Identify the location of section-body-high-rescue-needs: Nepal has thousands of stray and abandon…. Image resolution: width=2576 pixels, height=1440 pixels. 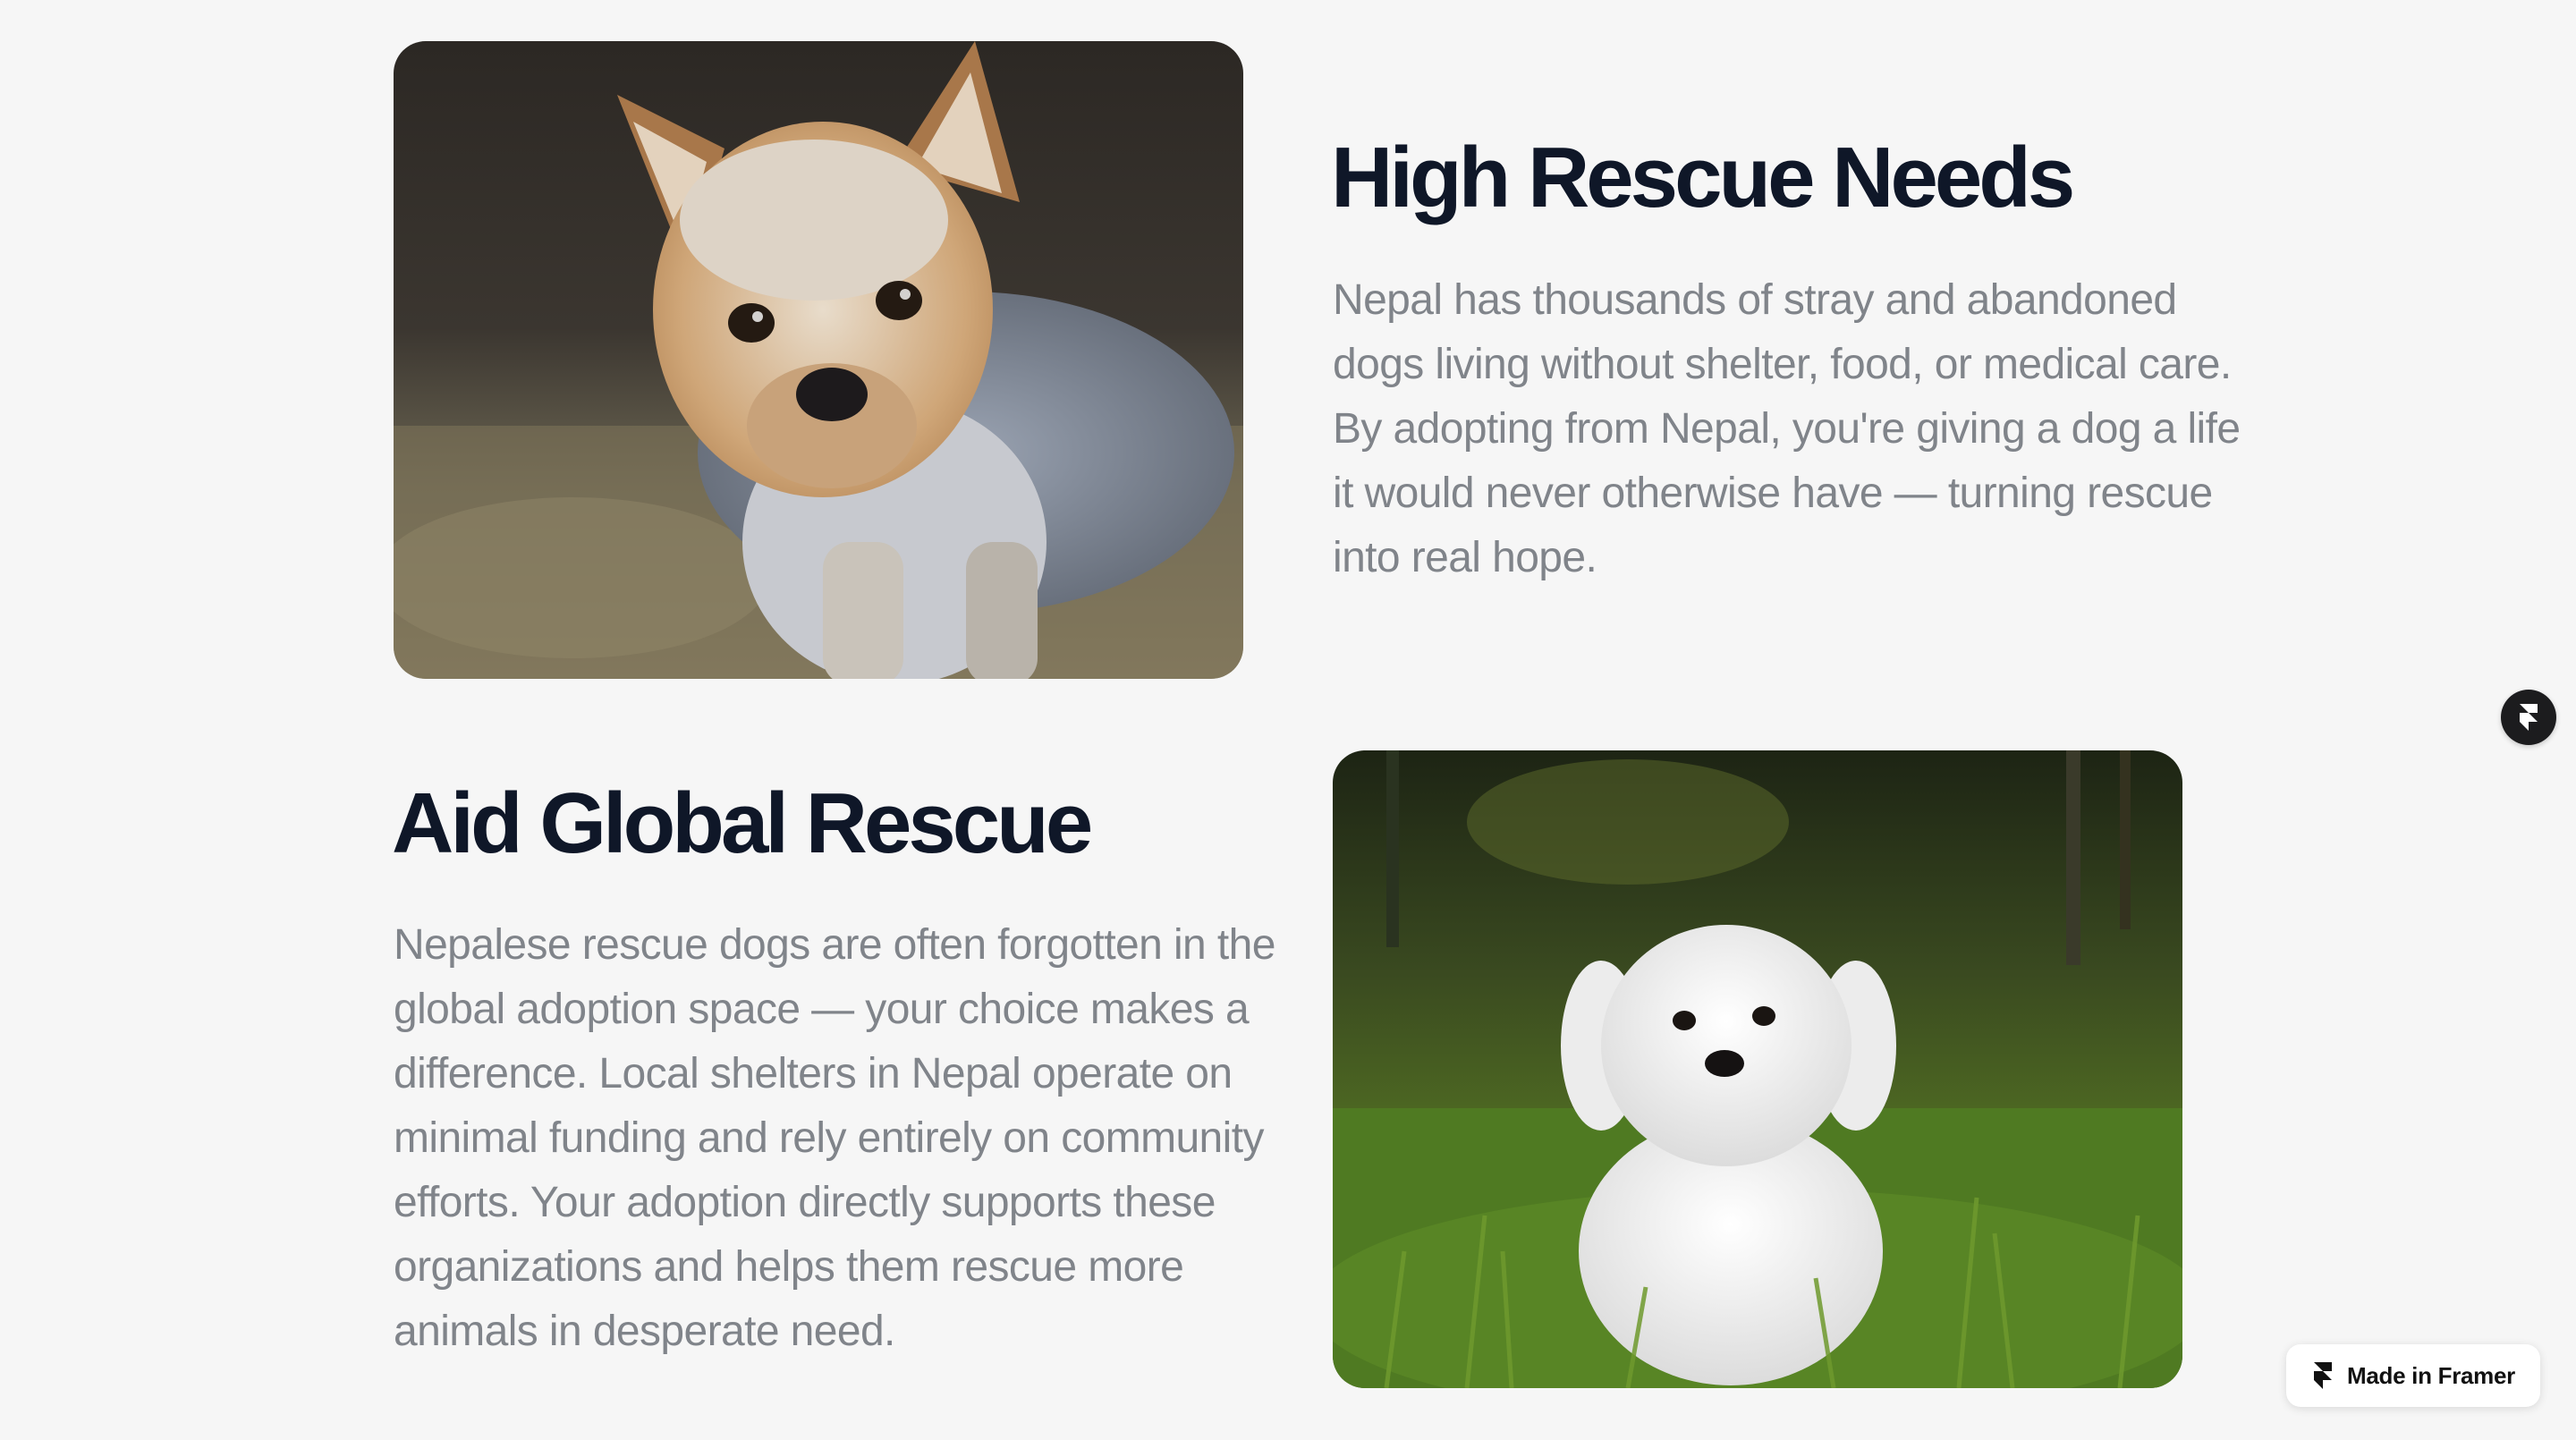
(1787, 428).